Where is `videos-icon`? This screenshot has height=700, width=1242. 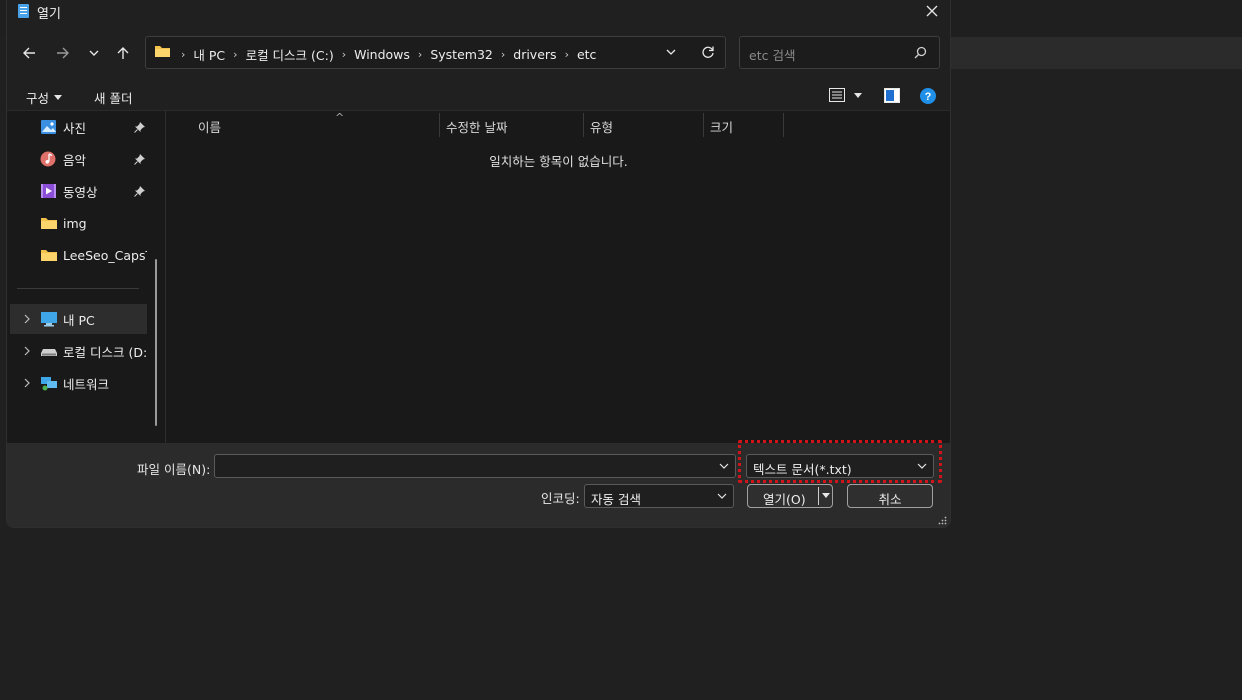
videos-icon is located at coordinates (48, 191).